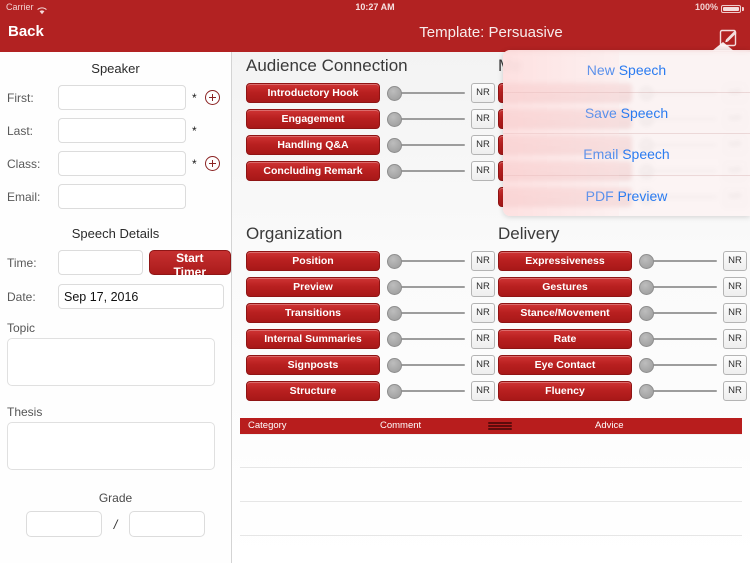  I want to click on popover-item-email-speech: Email Speech, so click(626, 154).